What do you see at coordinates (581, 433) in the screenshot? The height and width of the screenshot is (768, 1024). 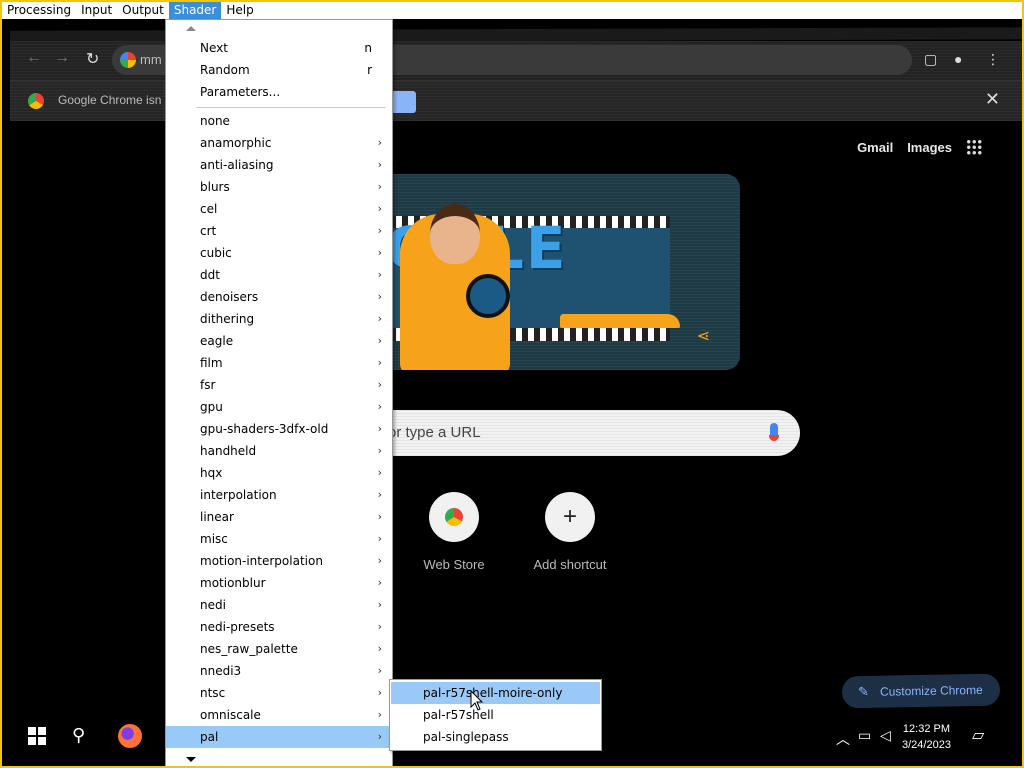 I see `ntp-search-box: or type a URL` at bounding box center [581, 433].